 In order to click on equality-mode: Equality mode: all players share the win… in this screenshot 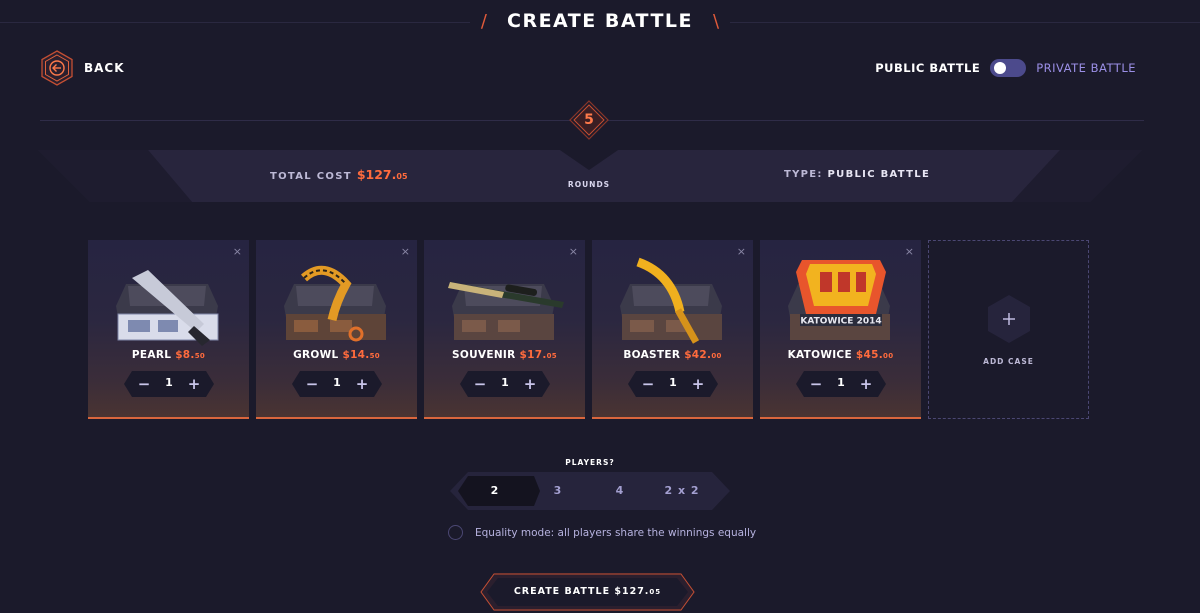, I will do `click(602, 532)`.